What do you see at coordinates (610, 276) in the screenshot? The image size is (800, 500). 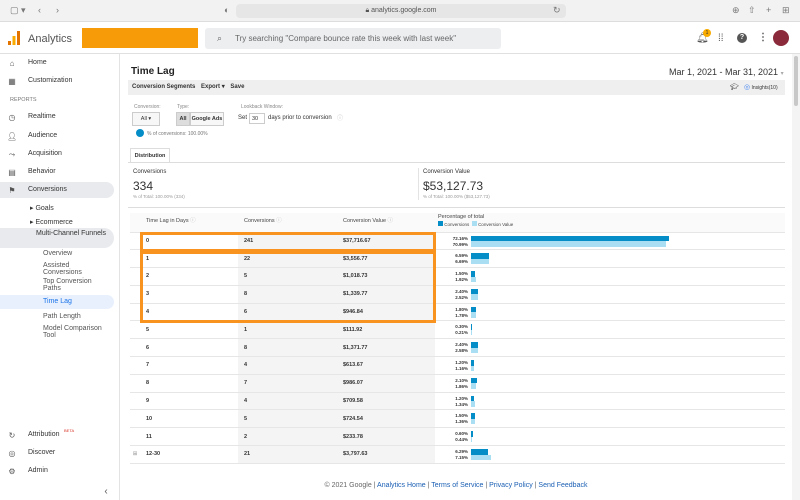 I see `percentage-cell: 1.50% 1.92%` at bounding box center [610, 276].